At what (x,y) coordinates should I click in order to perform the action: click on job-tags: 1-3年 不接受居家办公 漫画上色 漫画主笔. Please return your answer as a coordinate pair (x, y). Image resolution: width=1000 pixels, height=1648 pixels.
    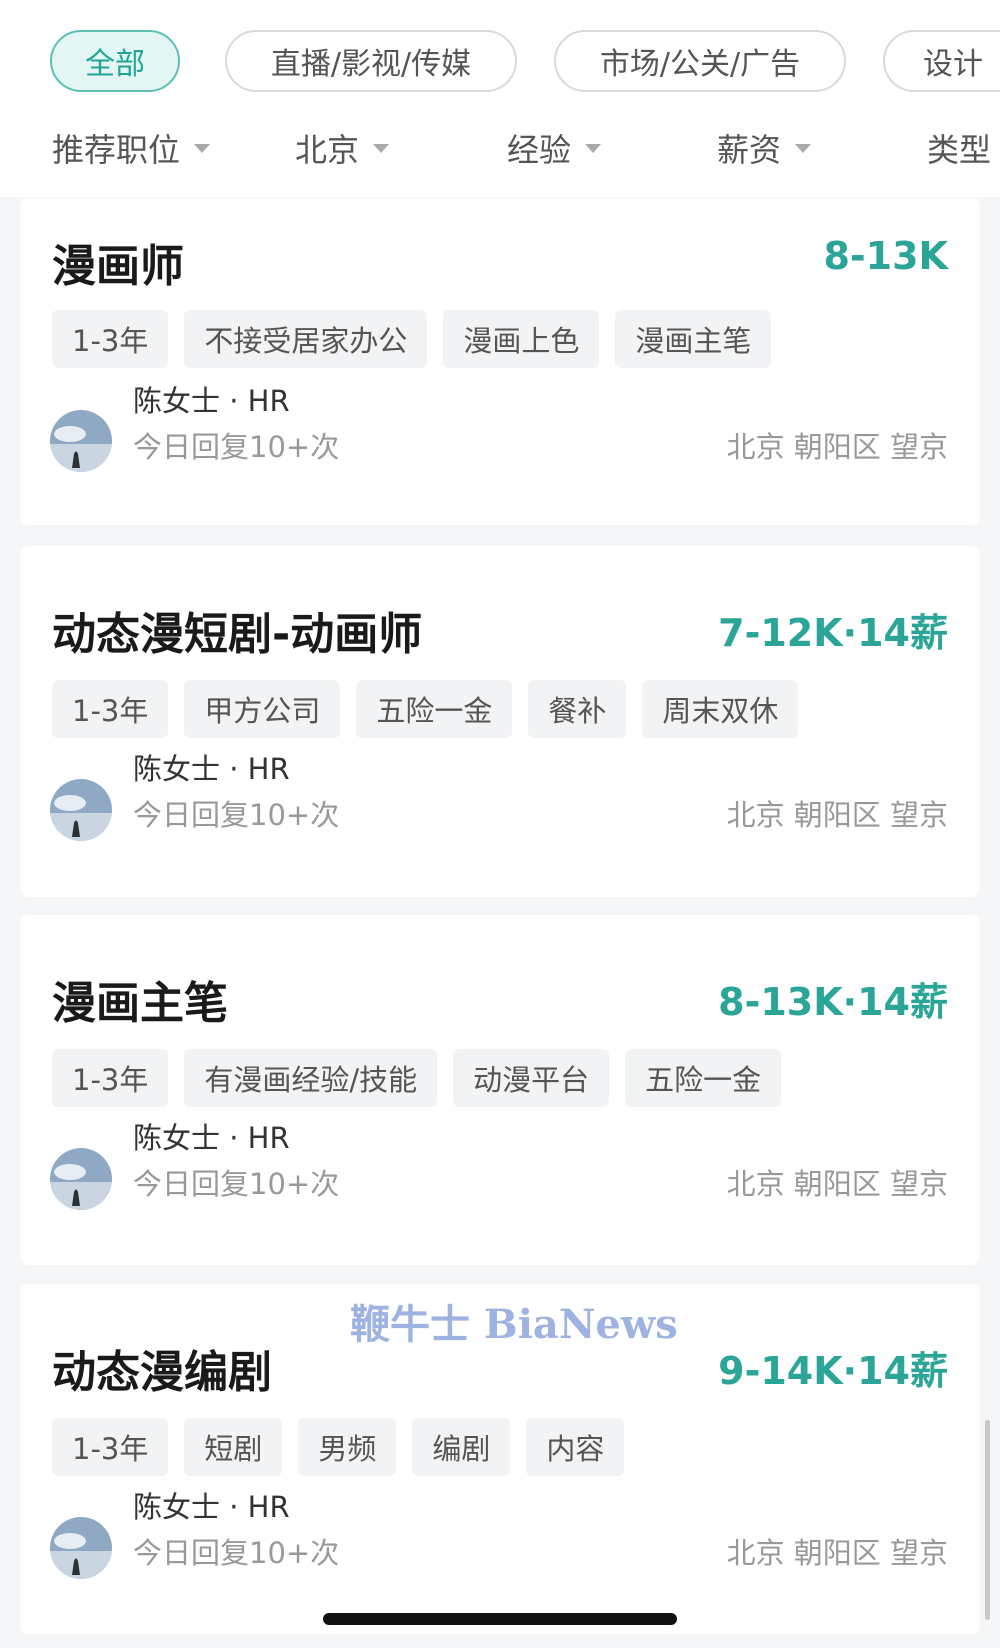
    Looking at the image, I should click on (412, 339).